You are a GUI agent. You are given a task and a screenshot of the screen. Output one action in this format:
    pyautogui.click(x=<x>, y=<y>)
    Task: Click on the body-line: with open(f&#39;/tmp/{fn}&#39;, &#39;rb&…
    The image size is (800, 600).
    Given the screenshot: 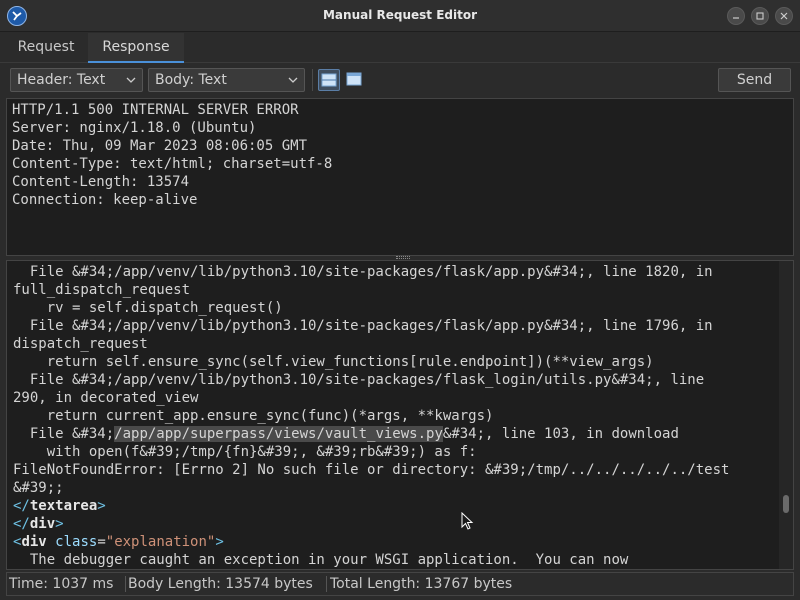 What is the action you would take?
    pyautogui.click(x=245, y=452)
    